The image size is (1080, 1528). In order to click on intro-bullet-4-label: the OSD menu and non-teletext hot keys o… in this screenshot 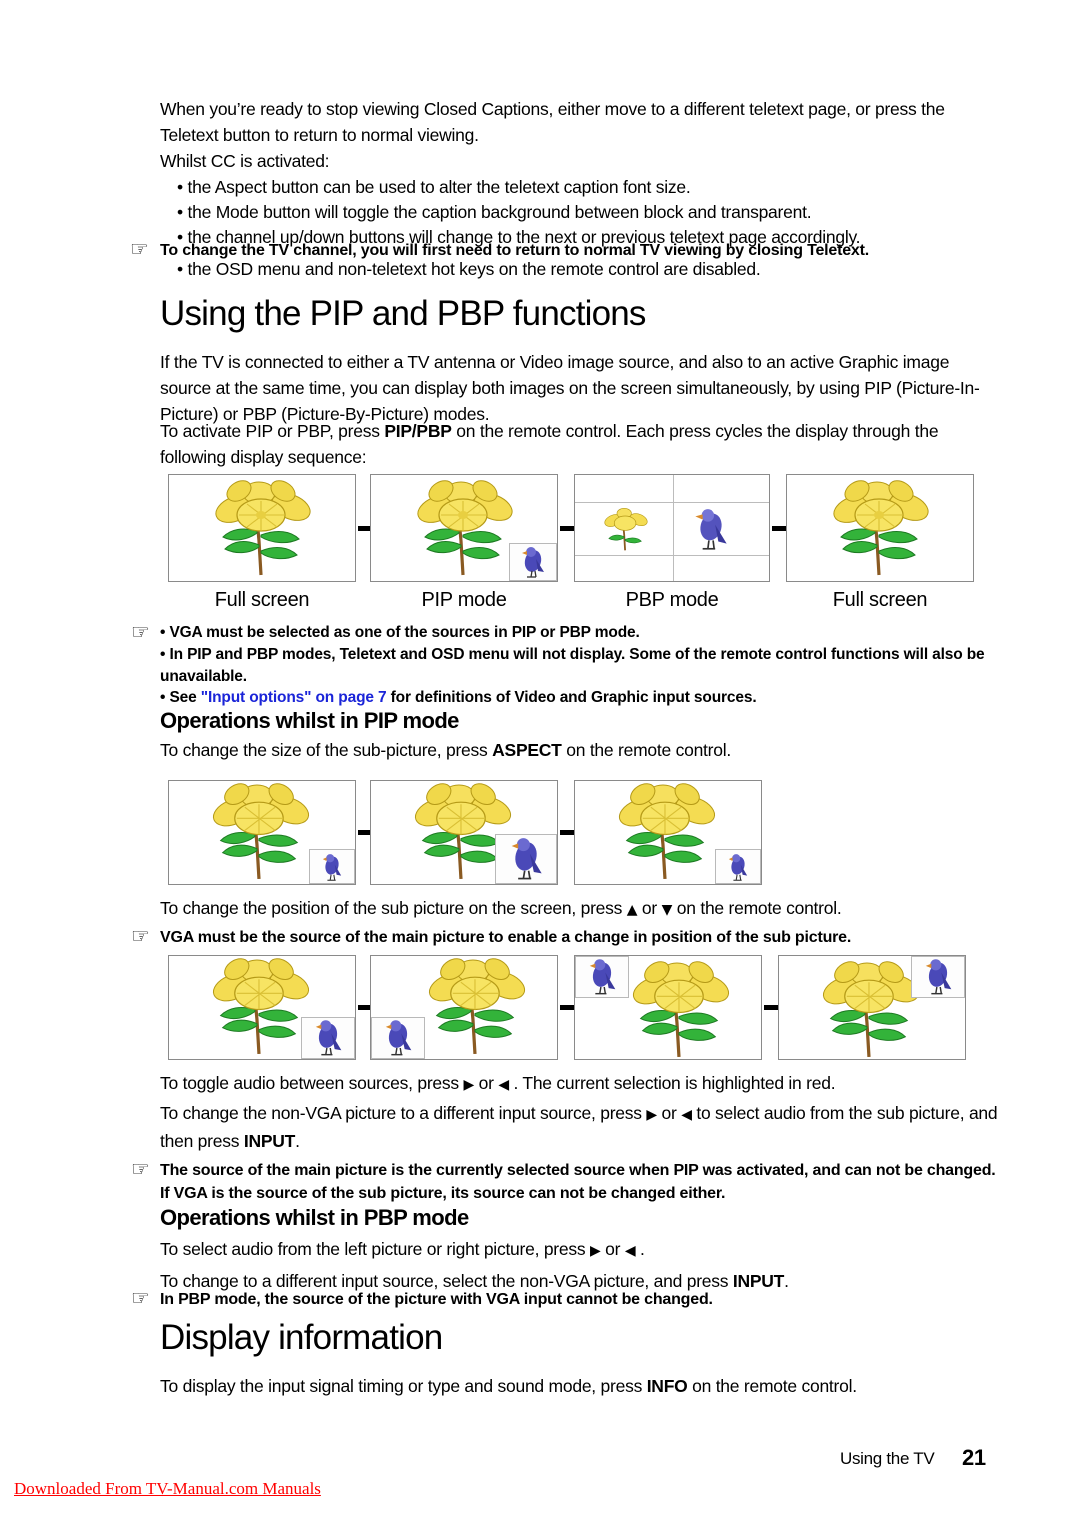, I will do `click(474, 269)`.